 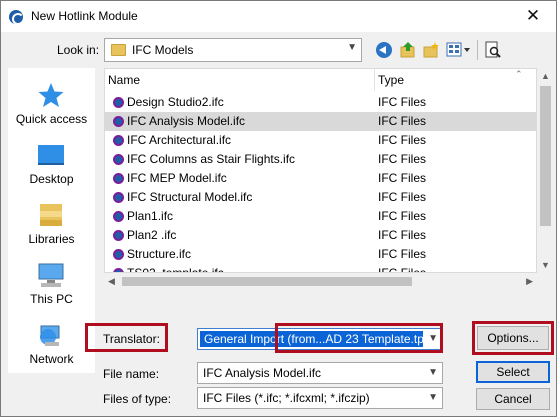 I want to click on preview-icon, so click(x=493, y=50).